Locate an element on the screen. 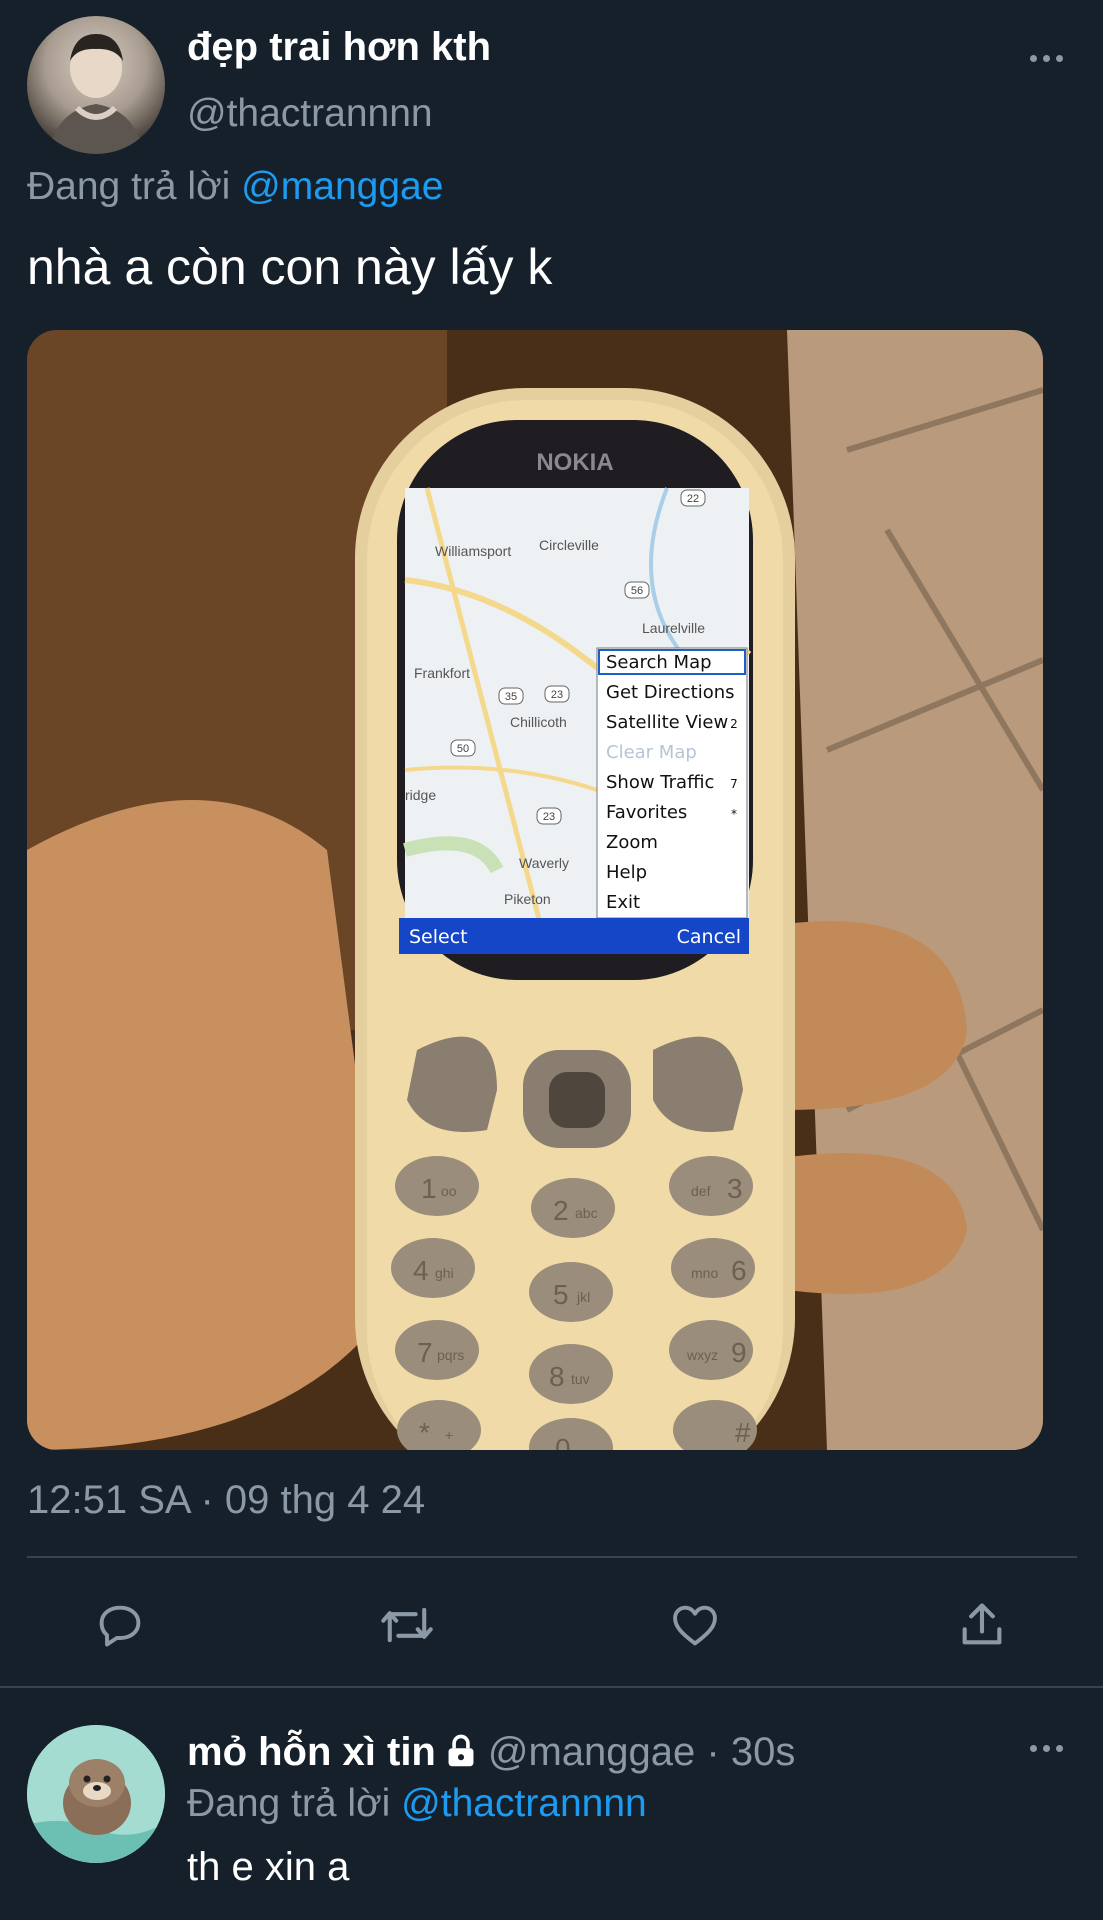  share-icon is located at coordinates (982, 1624).